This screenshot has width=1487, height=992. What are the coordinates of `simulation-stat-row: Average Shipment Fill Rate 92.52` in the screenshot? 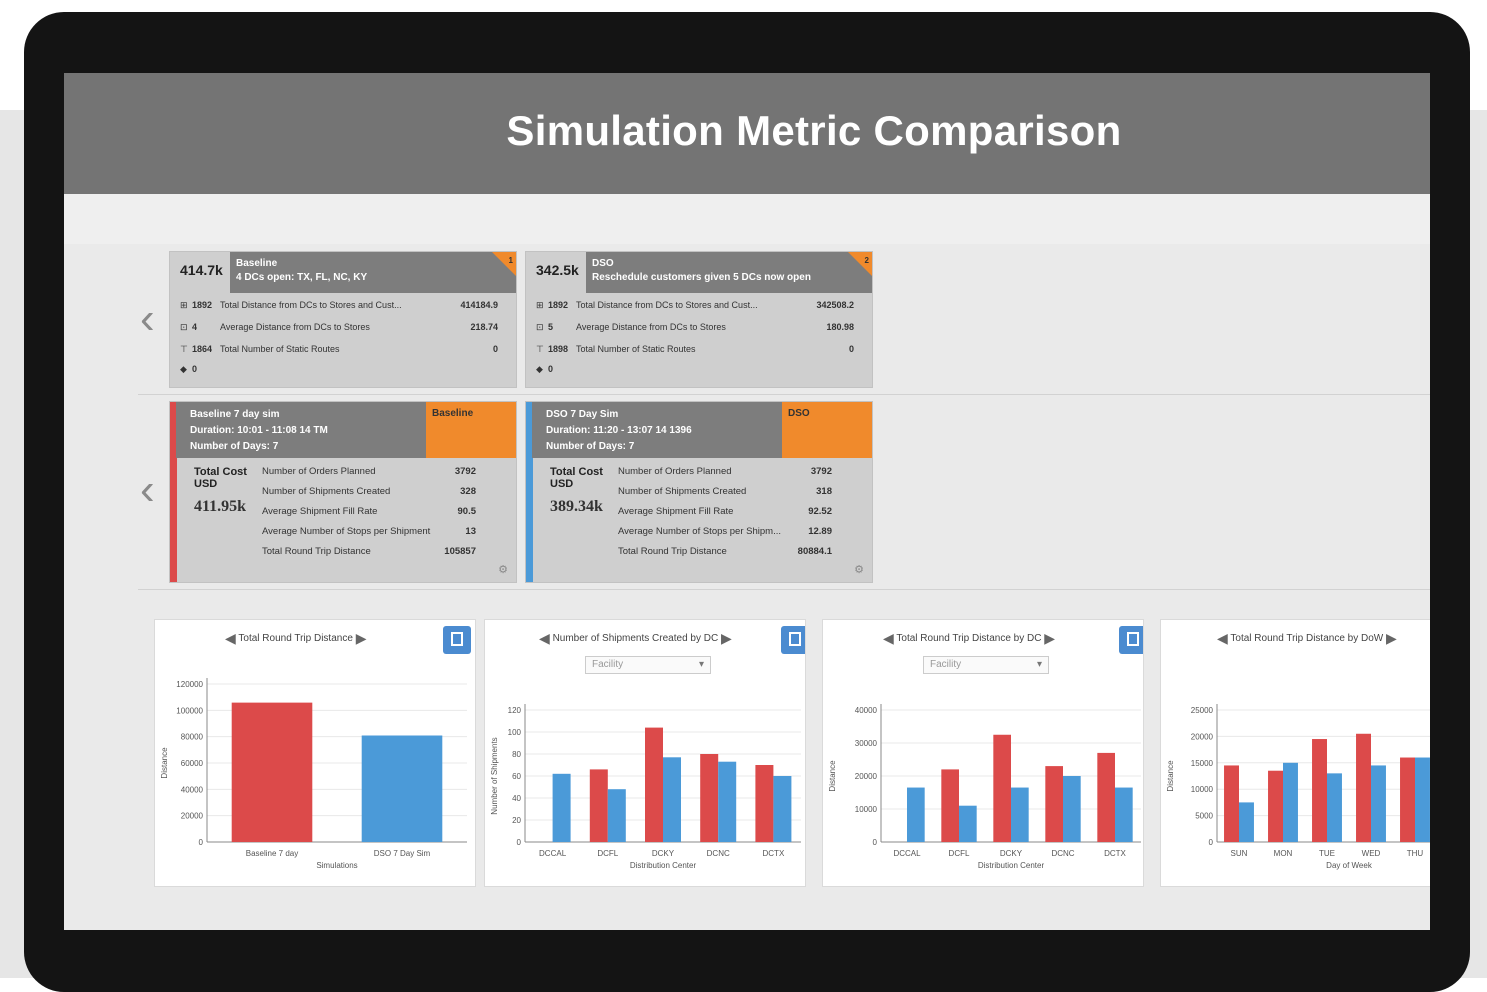 It's located at (725, 515).